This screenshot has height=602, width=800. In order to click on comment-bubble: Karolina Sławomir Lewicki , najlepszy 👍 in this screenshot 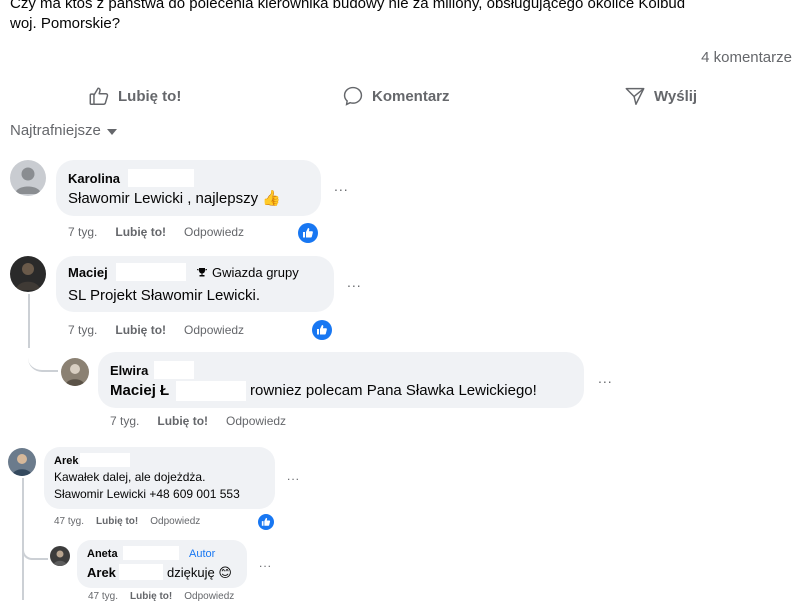, I will do `click(188, 188)`.